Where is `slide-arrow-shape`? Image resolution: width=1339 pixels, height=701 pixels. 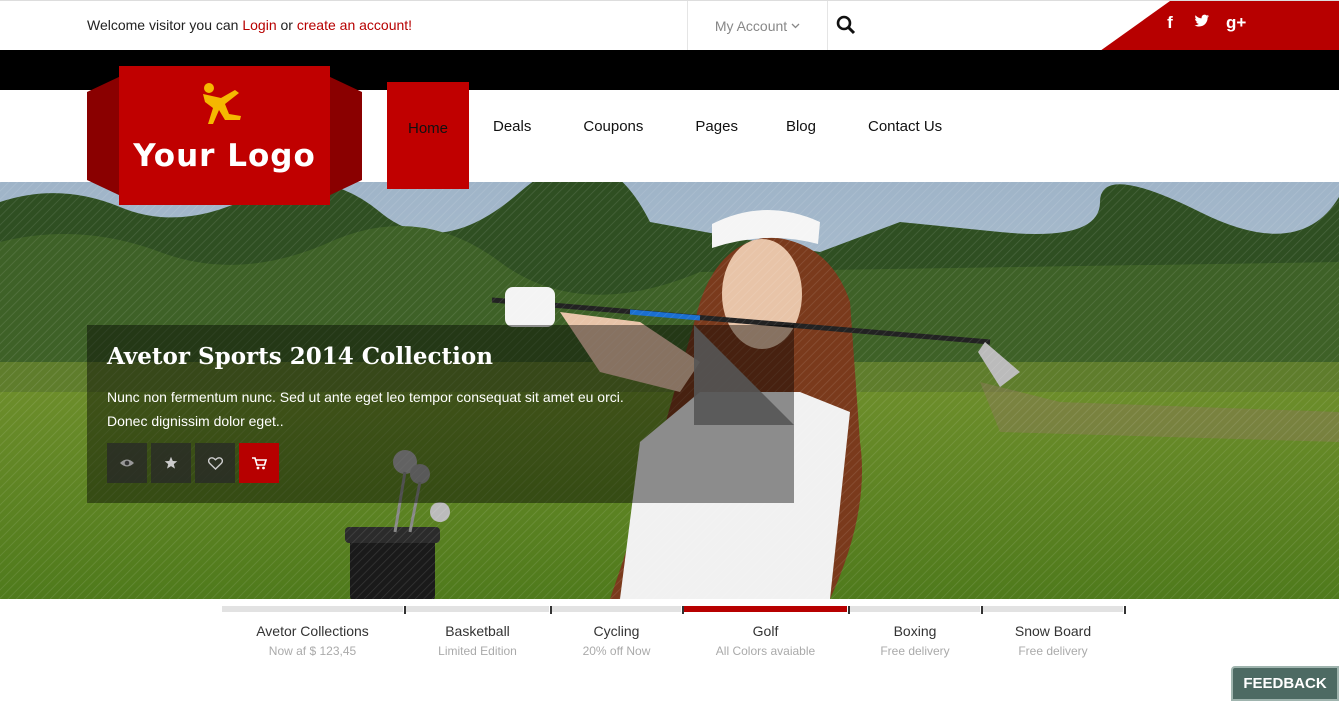
slide-arrow-shape is located at coordinates (744, 375).